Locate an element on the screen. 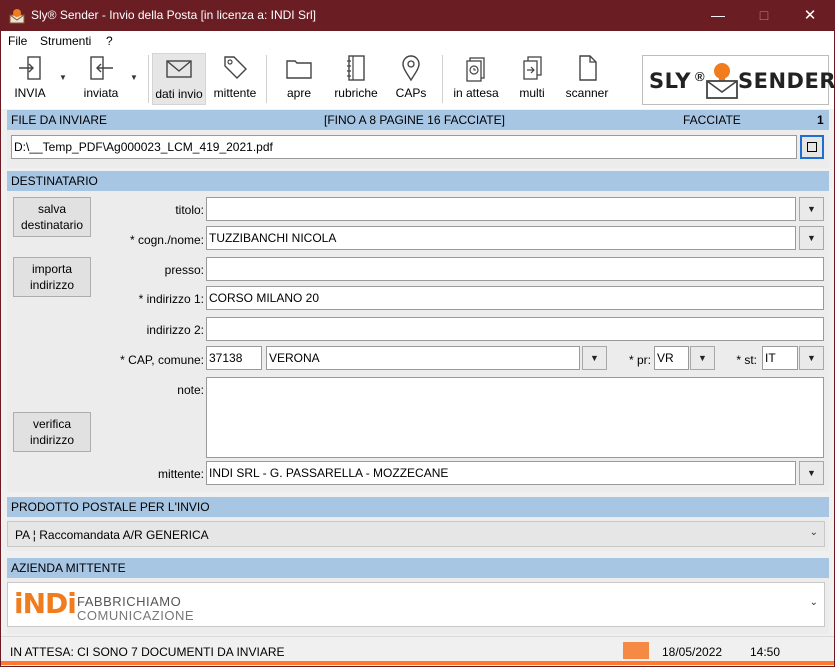  file-section-title: FILE DA INVIARE is located at coordinates (59, 120).